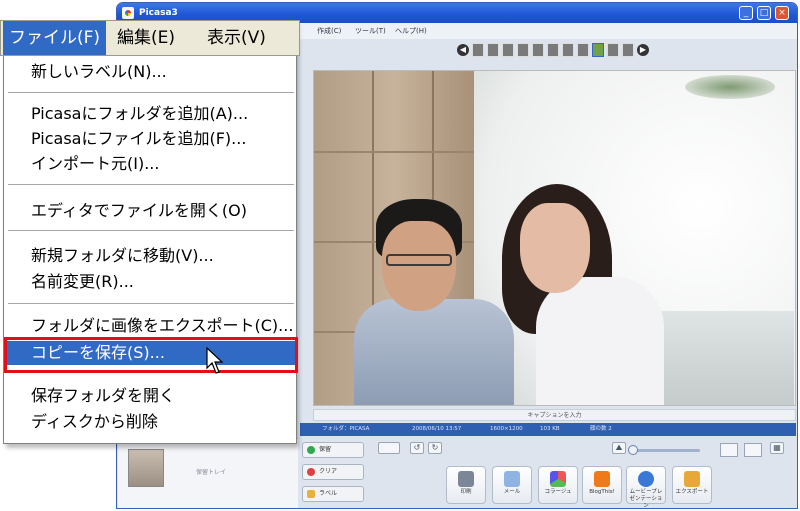 This screenshot has height=511, width=800. Describe the element at coordinates (128, 13) in the screenshot. I see `picasa-logo-icon` at that location.